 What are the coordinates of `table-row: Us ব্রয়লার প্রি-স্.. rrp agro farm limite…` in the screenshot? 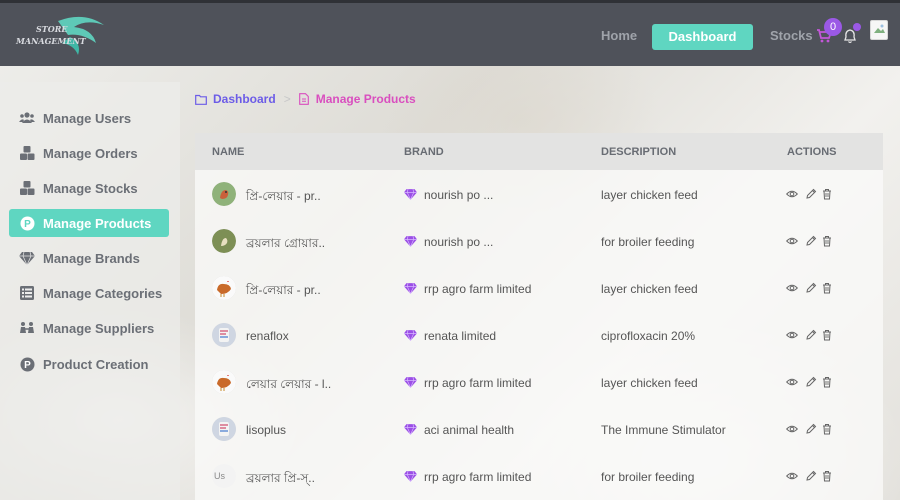 It's located at (539, 476).